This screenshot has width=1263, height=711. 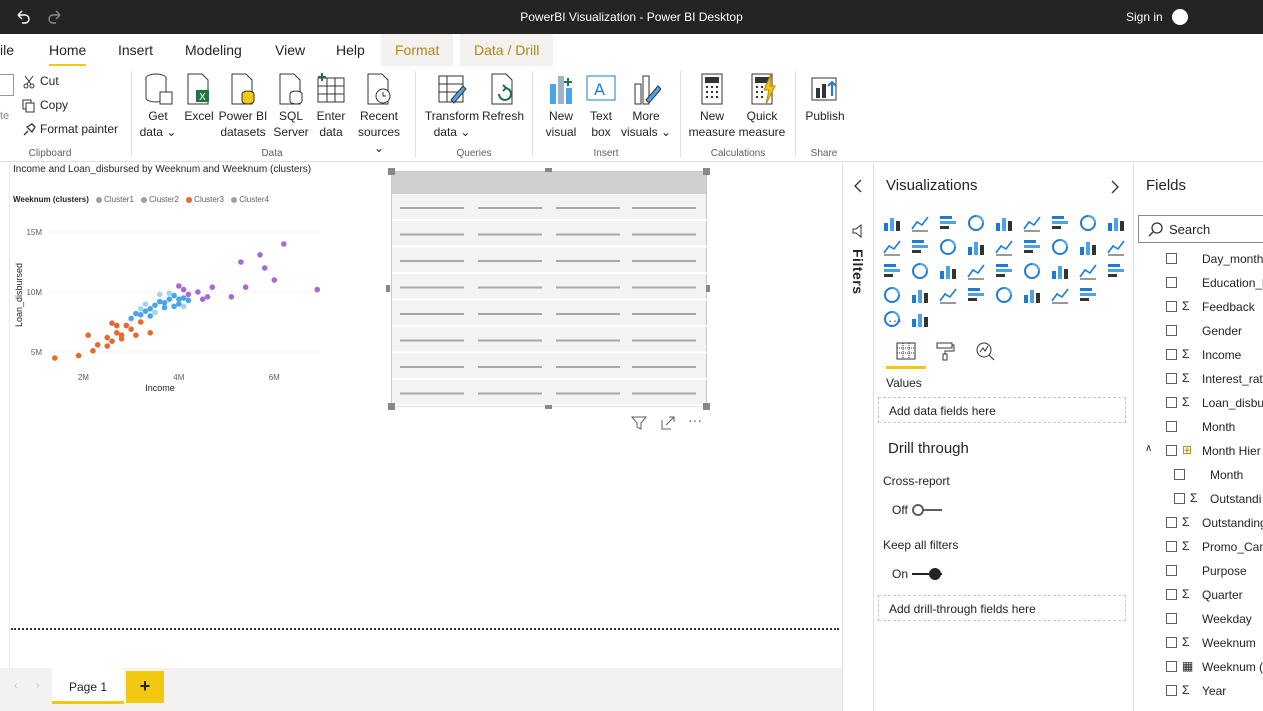 I want to click on field-item: Σ Promo_Cam, so click(x=1198, y=548).